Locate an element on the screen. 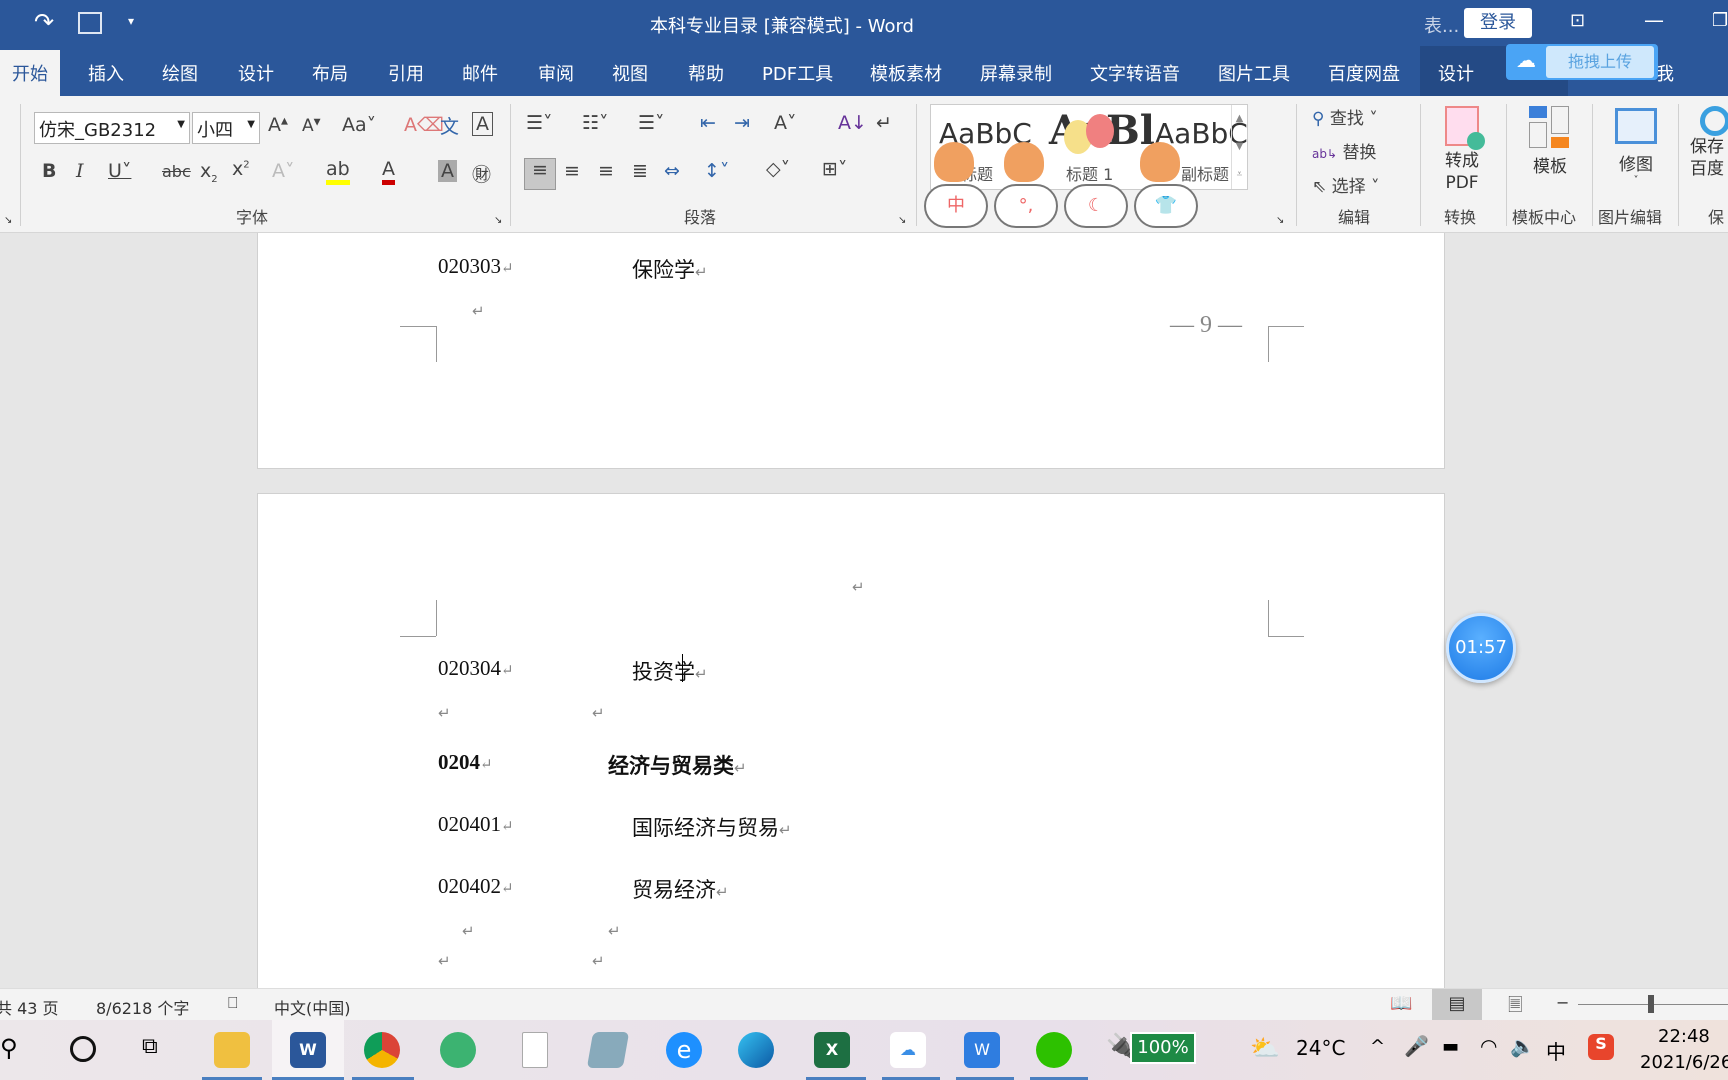 The width and height of the screenshot is (1728, 1080). font-name-select: 仿宋_GB2312 ▼ is located at coordinates (112, 128).